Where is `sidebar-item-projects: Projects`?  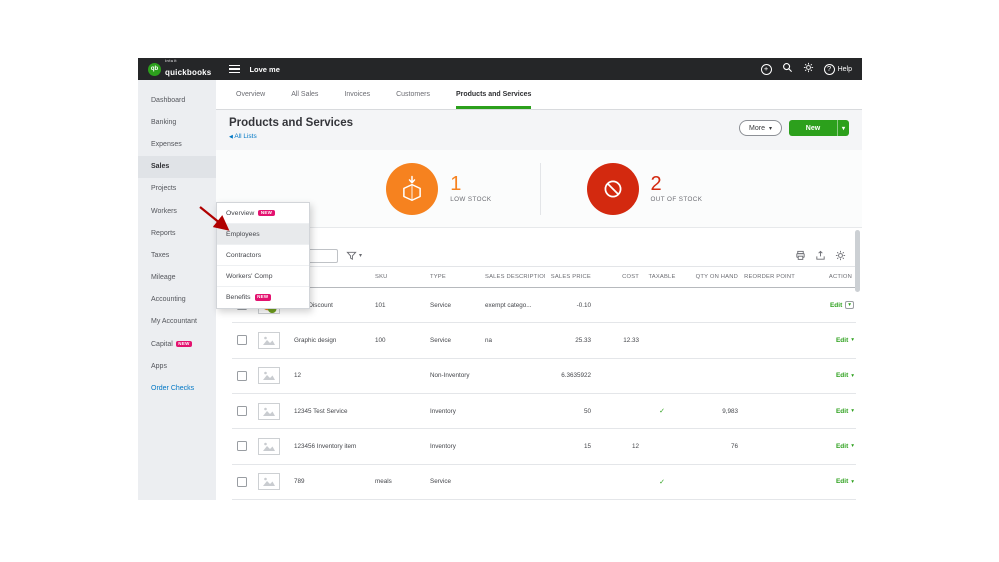
sidebar-item-projects: Projects is located at coordinates (177, 189).